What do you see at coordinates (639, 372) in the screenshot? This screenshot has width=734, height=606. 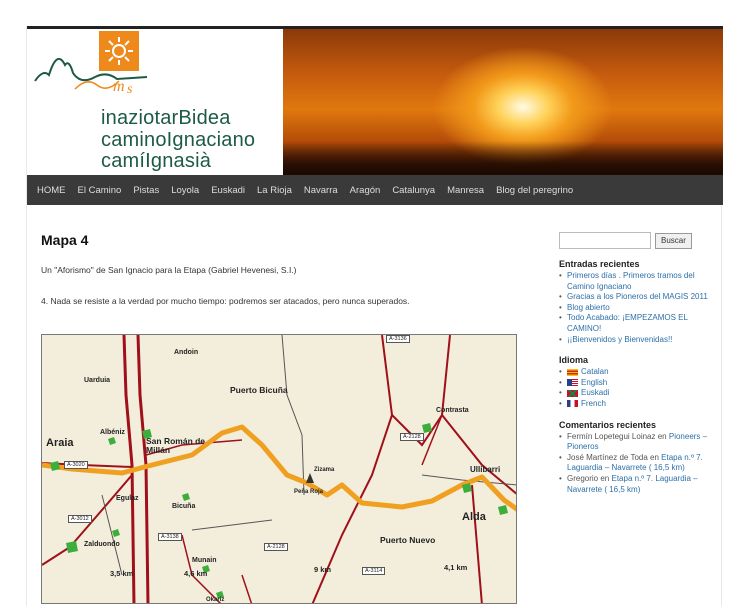 I see `language-catalan: Catalan` at bounding box center [639, 372].